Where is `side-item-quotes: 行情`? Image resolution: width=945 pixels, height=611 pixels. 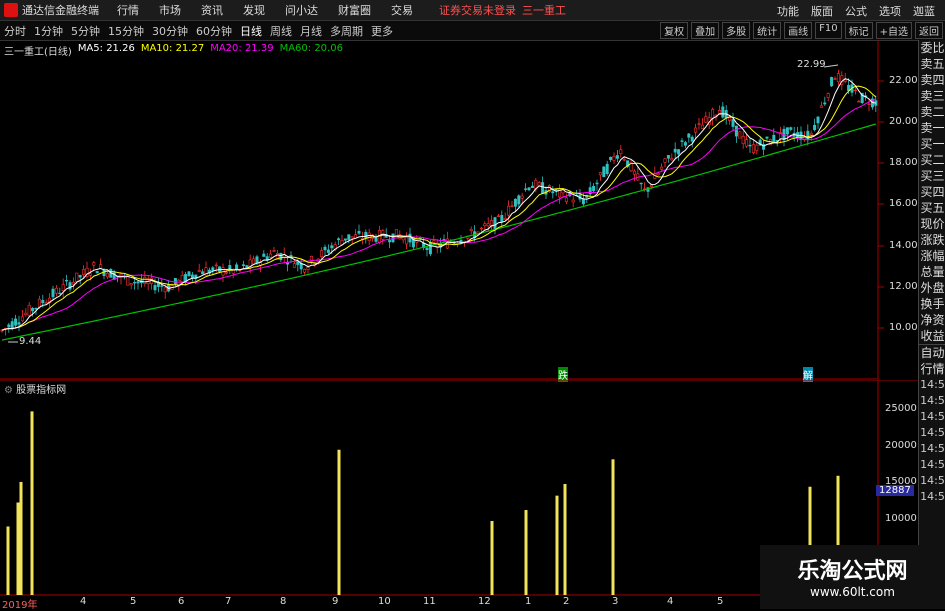
side-item-quotes: 行情 is located at coordinates (932, 369).